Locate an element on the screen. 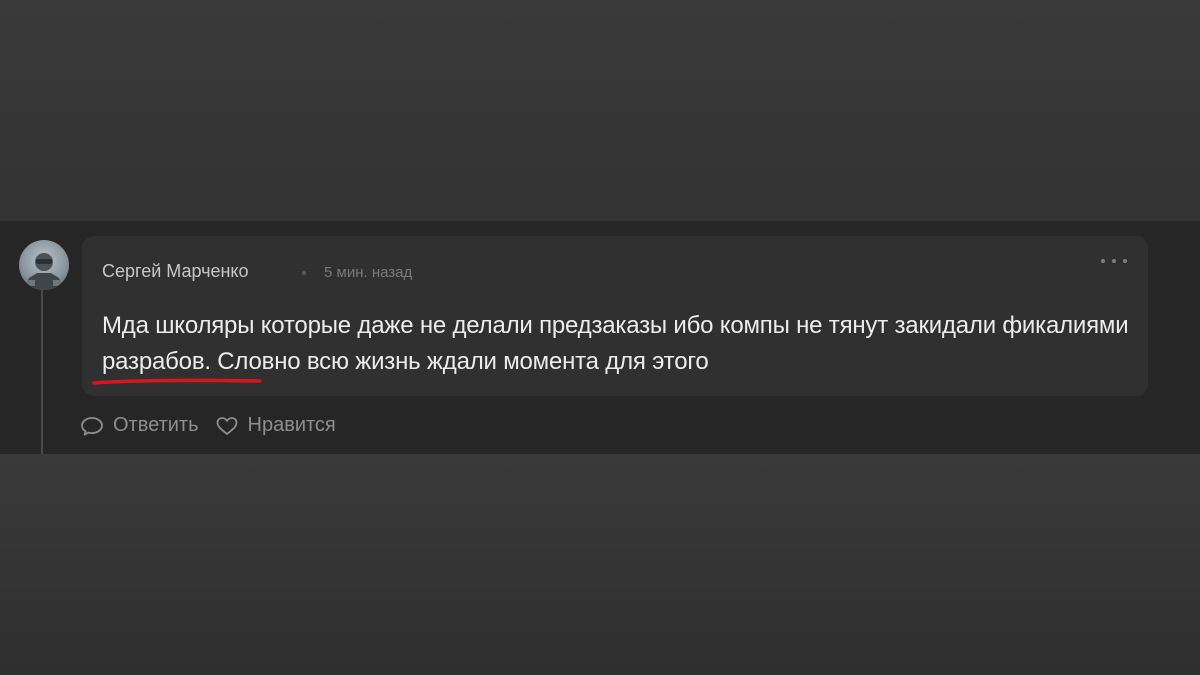  separator-dot is located at coordinates (304, 273).